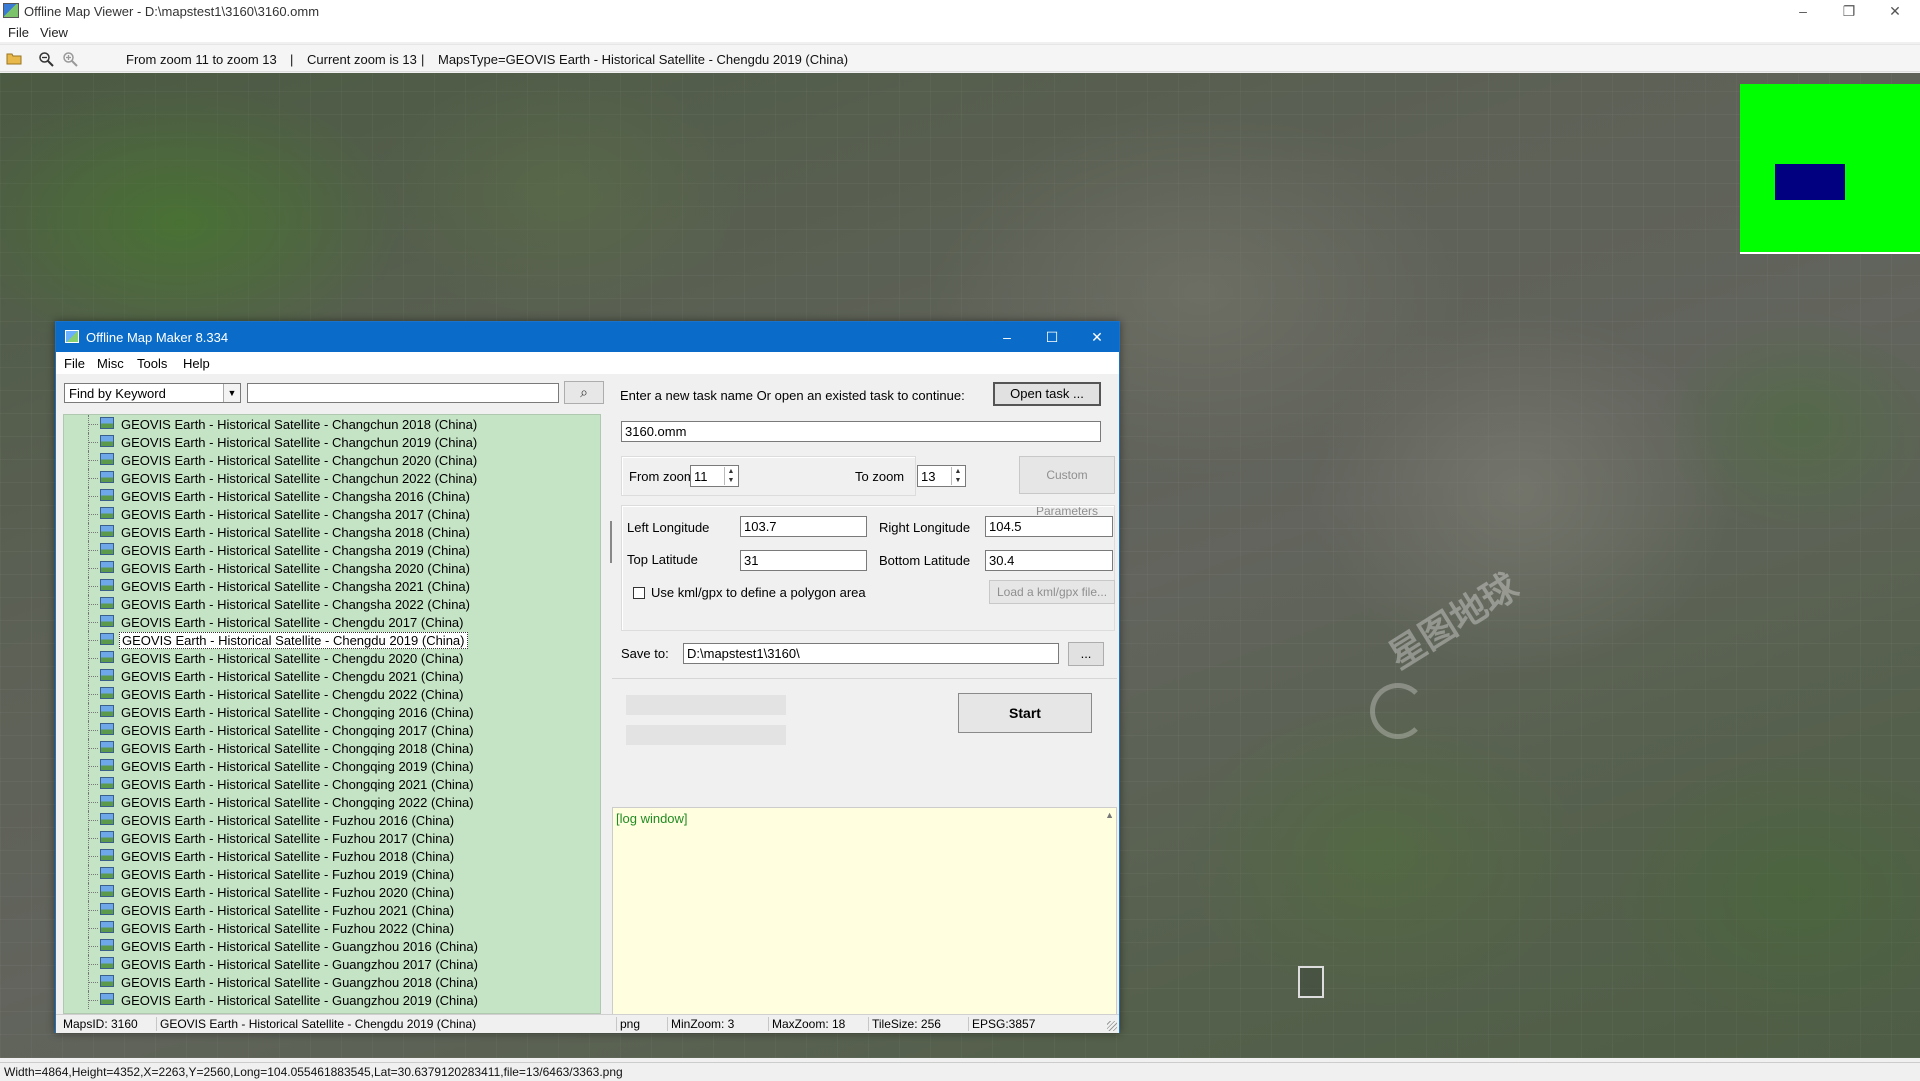  Describe the element at coordinates (72, 336) in the screenshot. I see `dialog-app-icon` at that location.